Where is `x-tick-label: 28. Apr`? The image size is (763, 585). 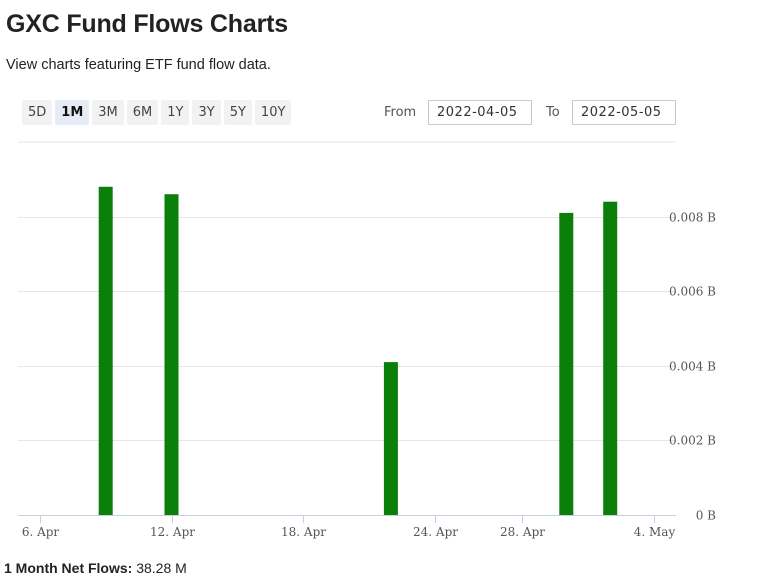
x-tick-label: 28. Apr is located at coordinates (522, 532).